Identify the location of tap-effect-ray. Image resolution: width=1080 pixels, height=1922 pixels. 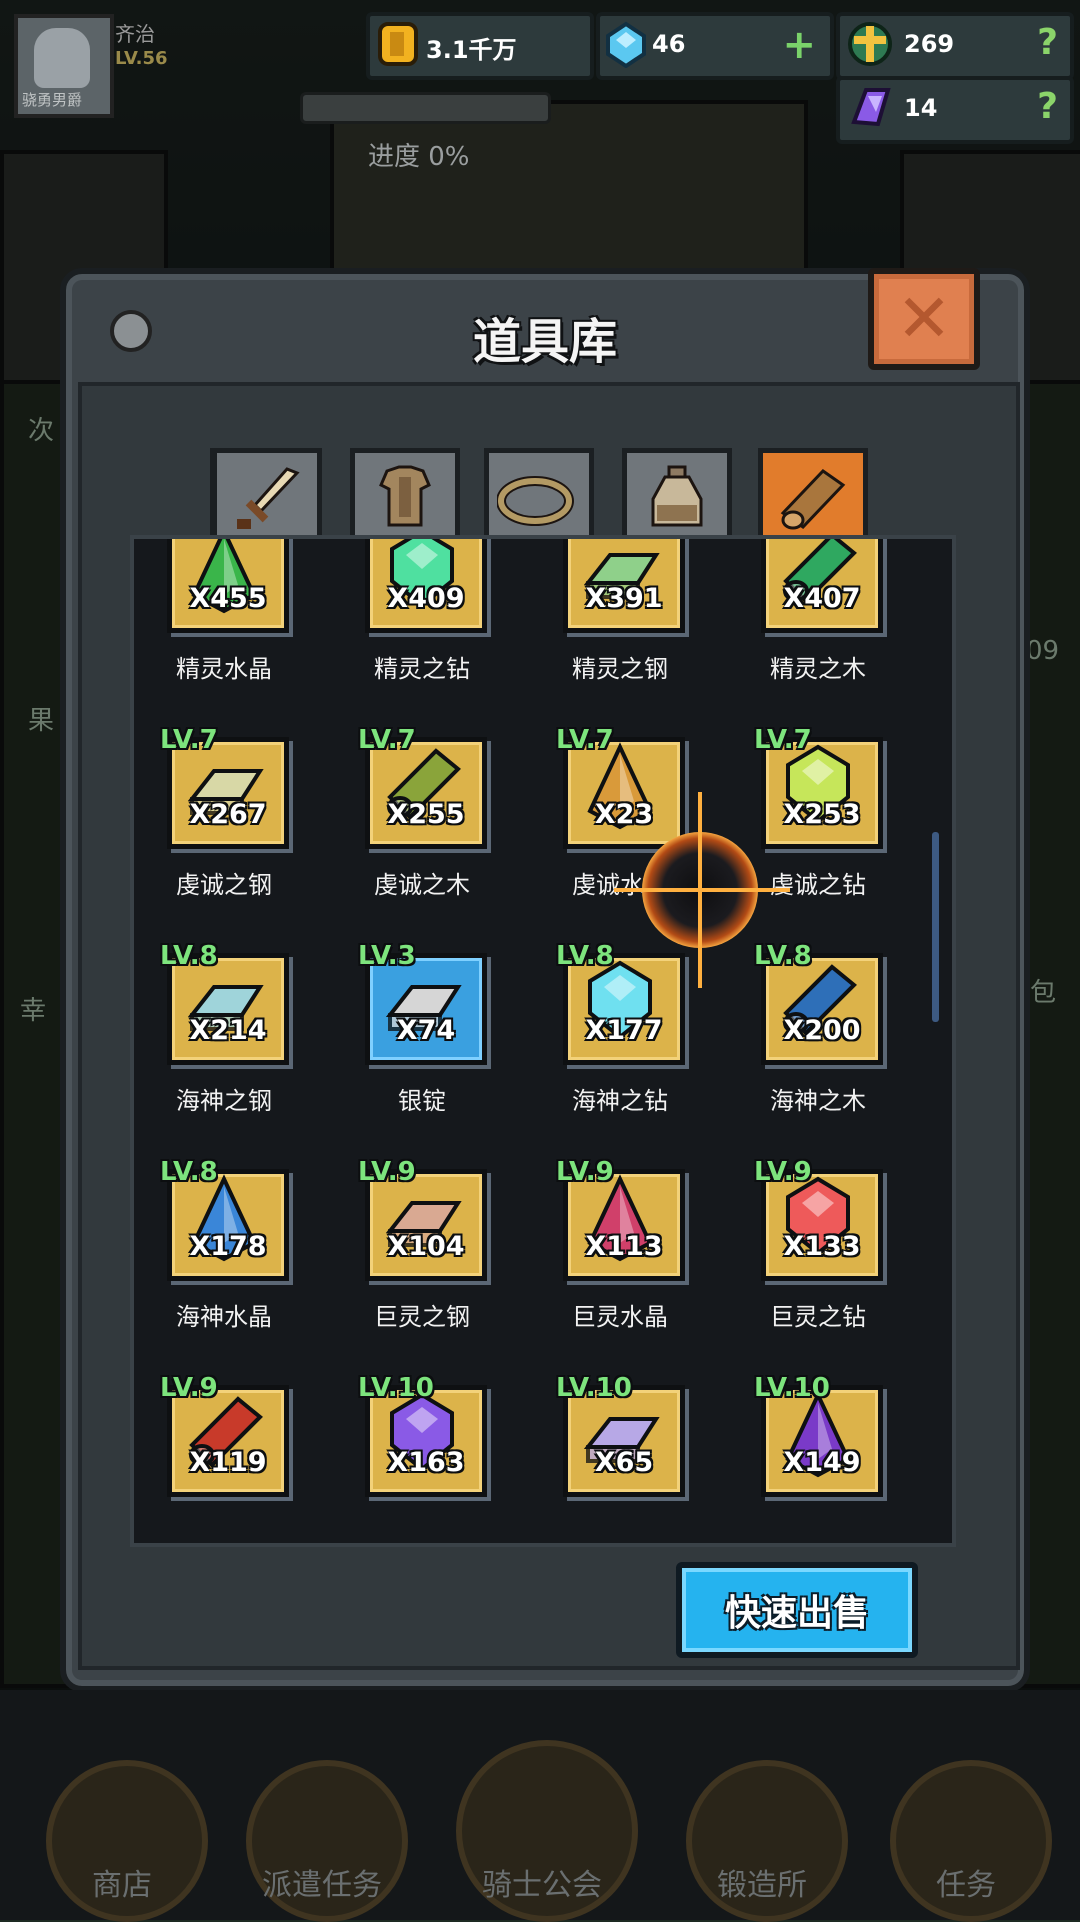
(702, 890).